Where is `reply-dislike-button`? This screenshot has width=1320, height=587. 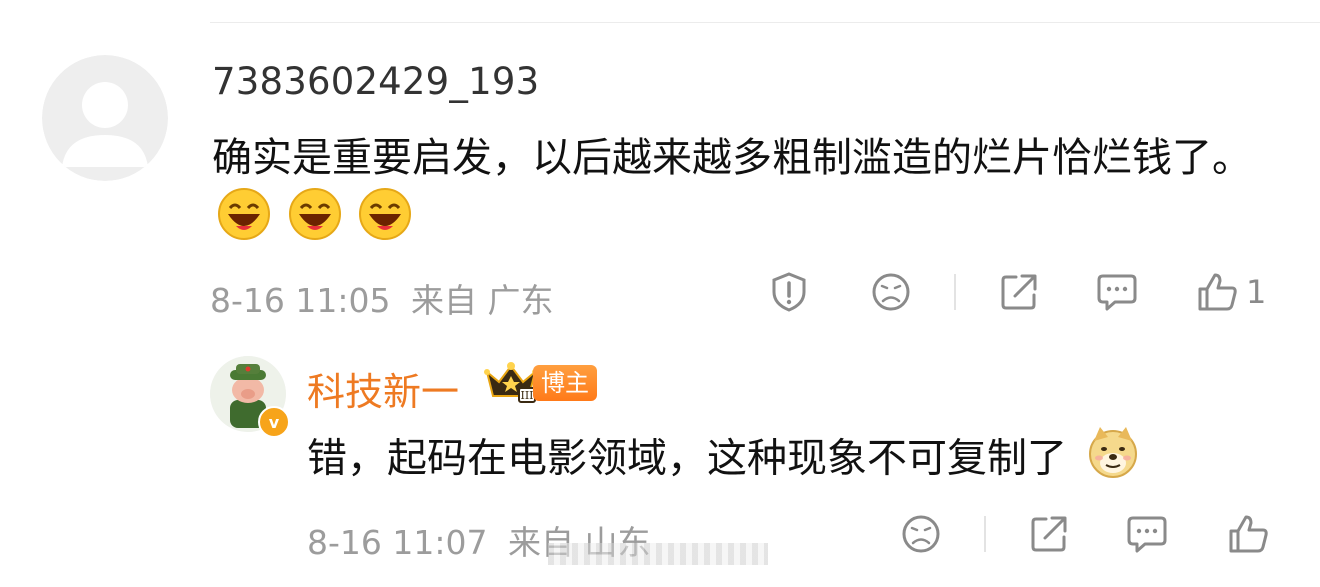 reply-dislike-button is located at coordinates (921, 534).